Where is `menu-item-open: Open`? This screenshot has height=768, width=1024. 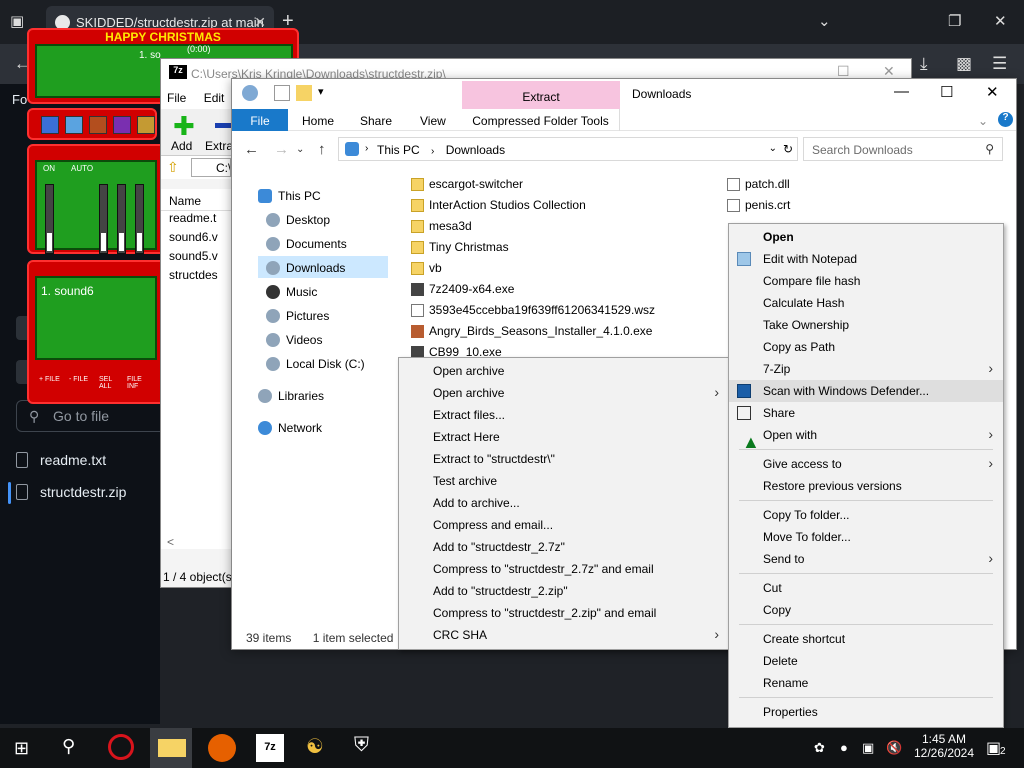
menu-item-open: Open is located at coordinates (866, 237).